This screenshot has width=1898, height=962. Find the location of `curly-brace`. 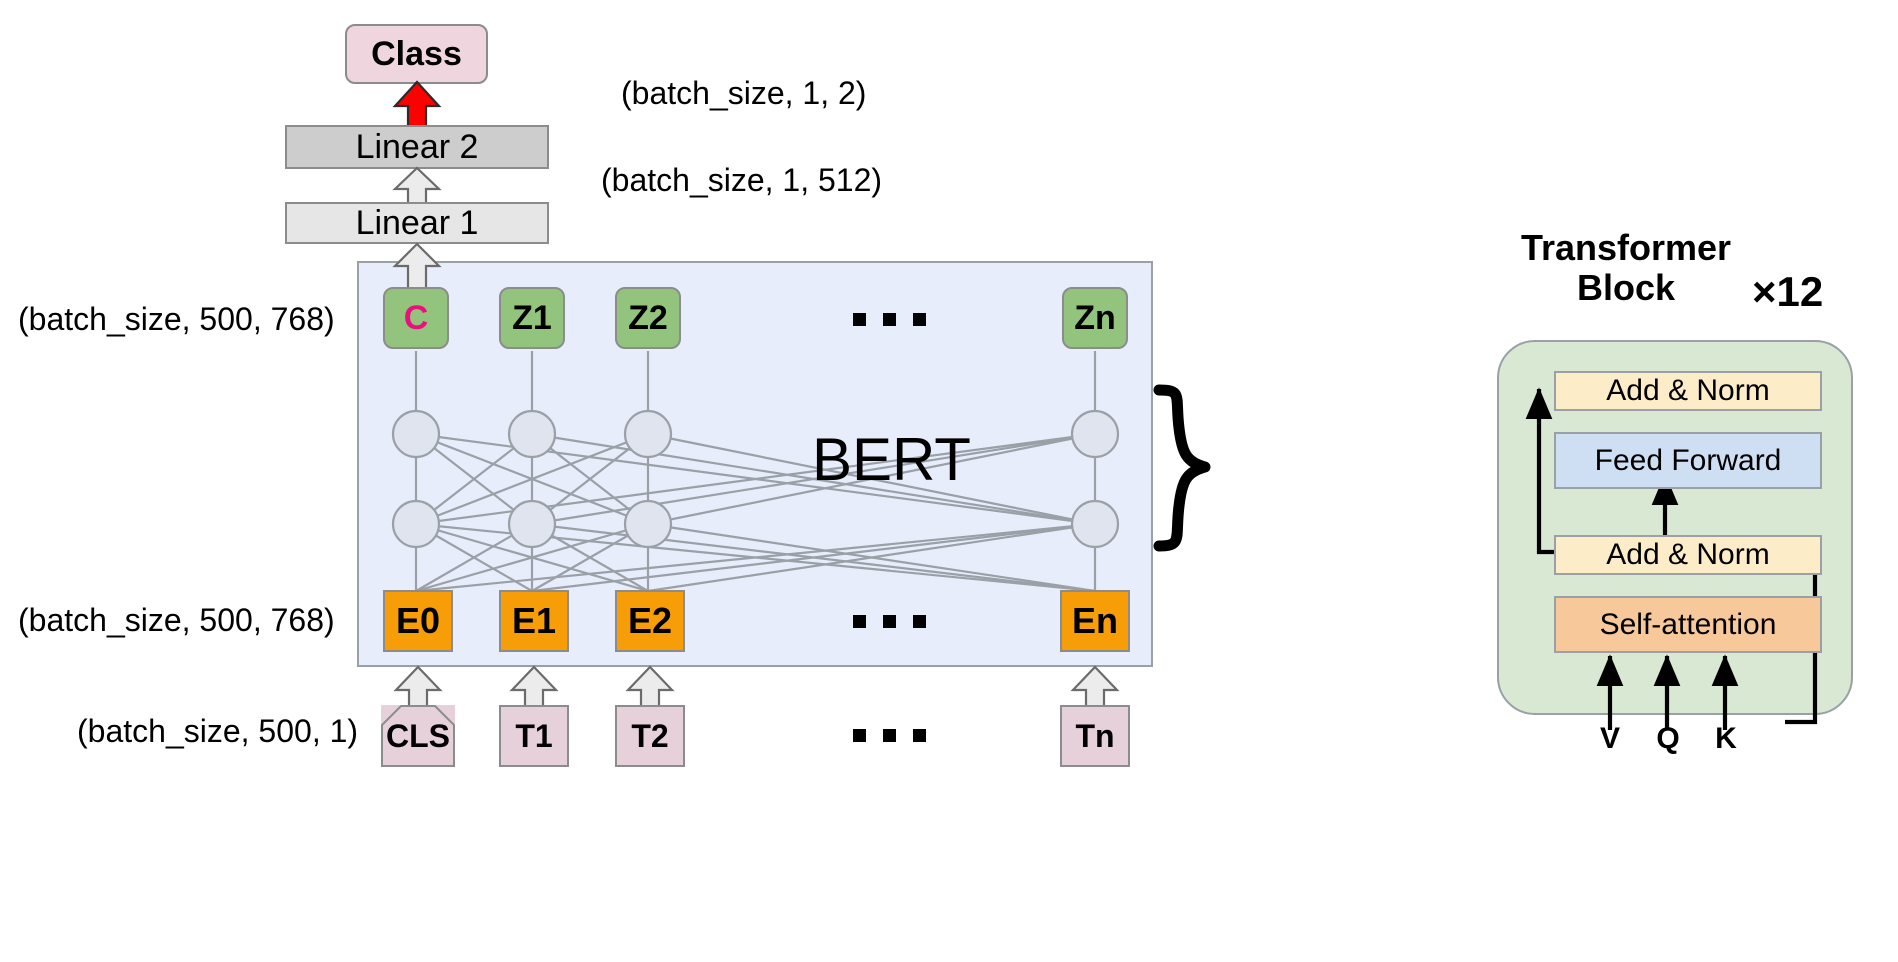

curly-brace is located at coordinates (1182, 468).